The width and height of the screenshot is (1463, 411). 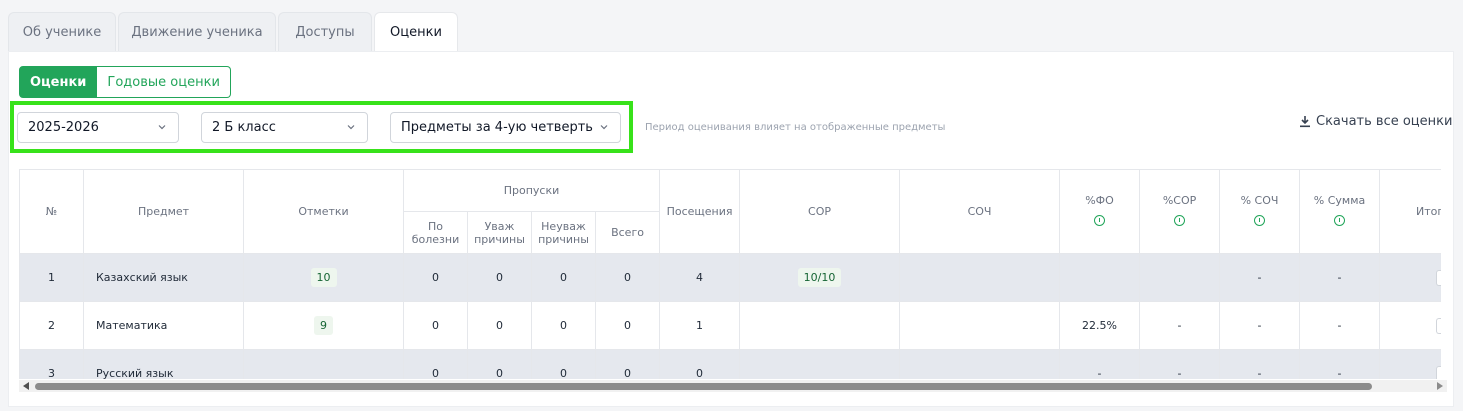 I want to click on subtab-grades: Оценки, so click(x=58, y=82).